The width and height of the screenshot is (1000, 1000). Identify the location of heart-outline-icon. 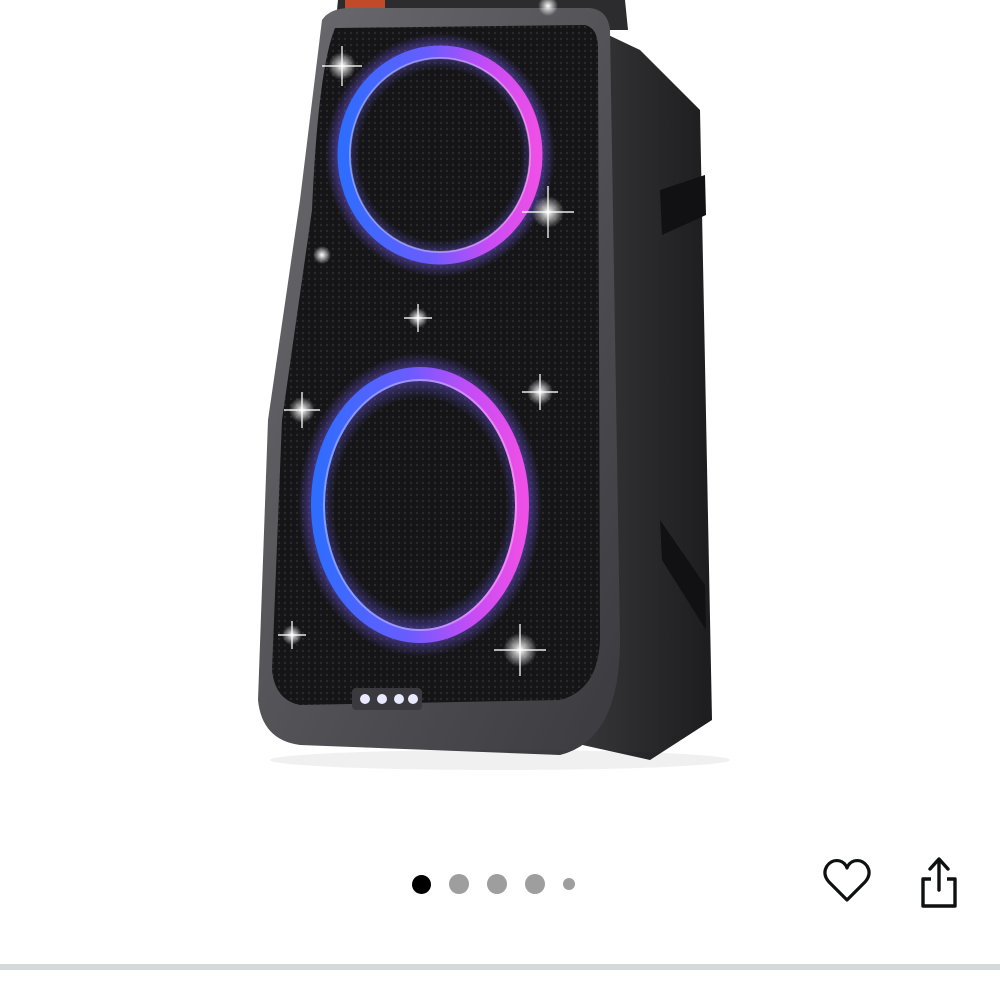
(847, 880).